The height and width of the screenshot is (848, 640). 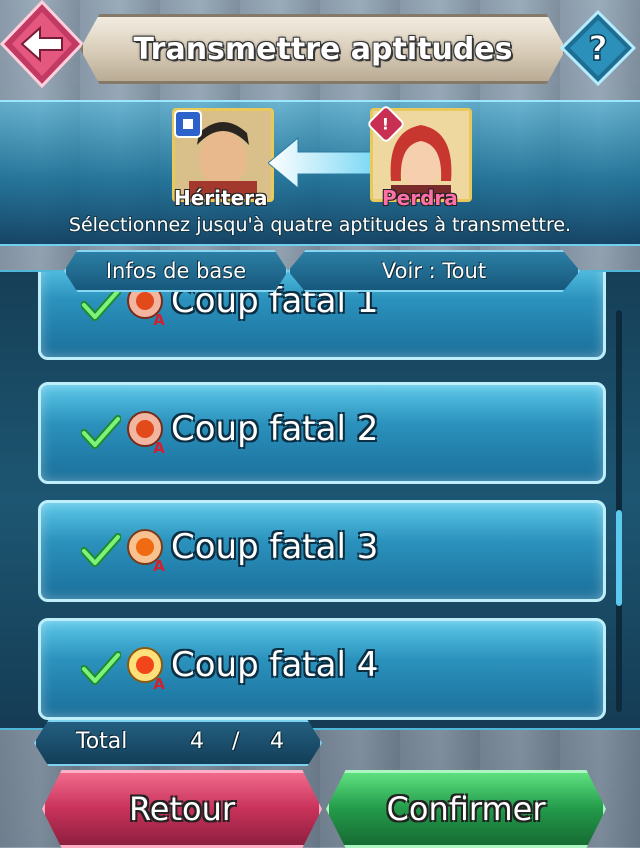 What do you see at coordinates (275, 547) in the screenshot?
I see `skill-name: Coup fatal 3` at bounding box center [275, 547].